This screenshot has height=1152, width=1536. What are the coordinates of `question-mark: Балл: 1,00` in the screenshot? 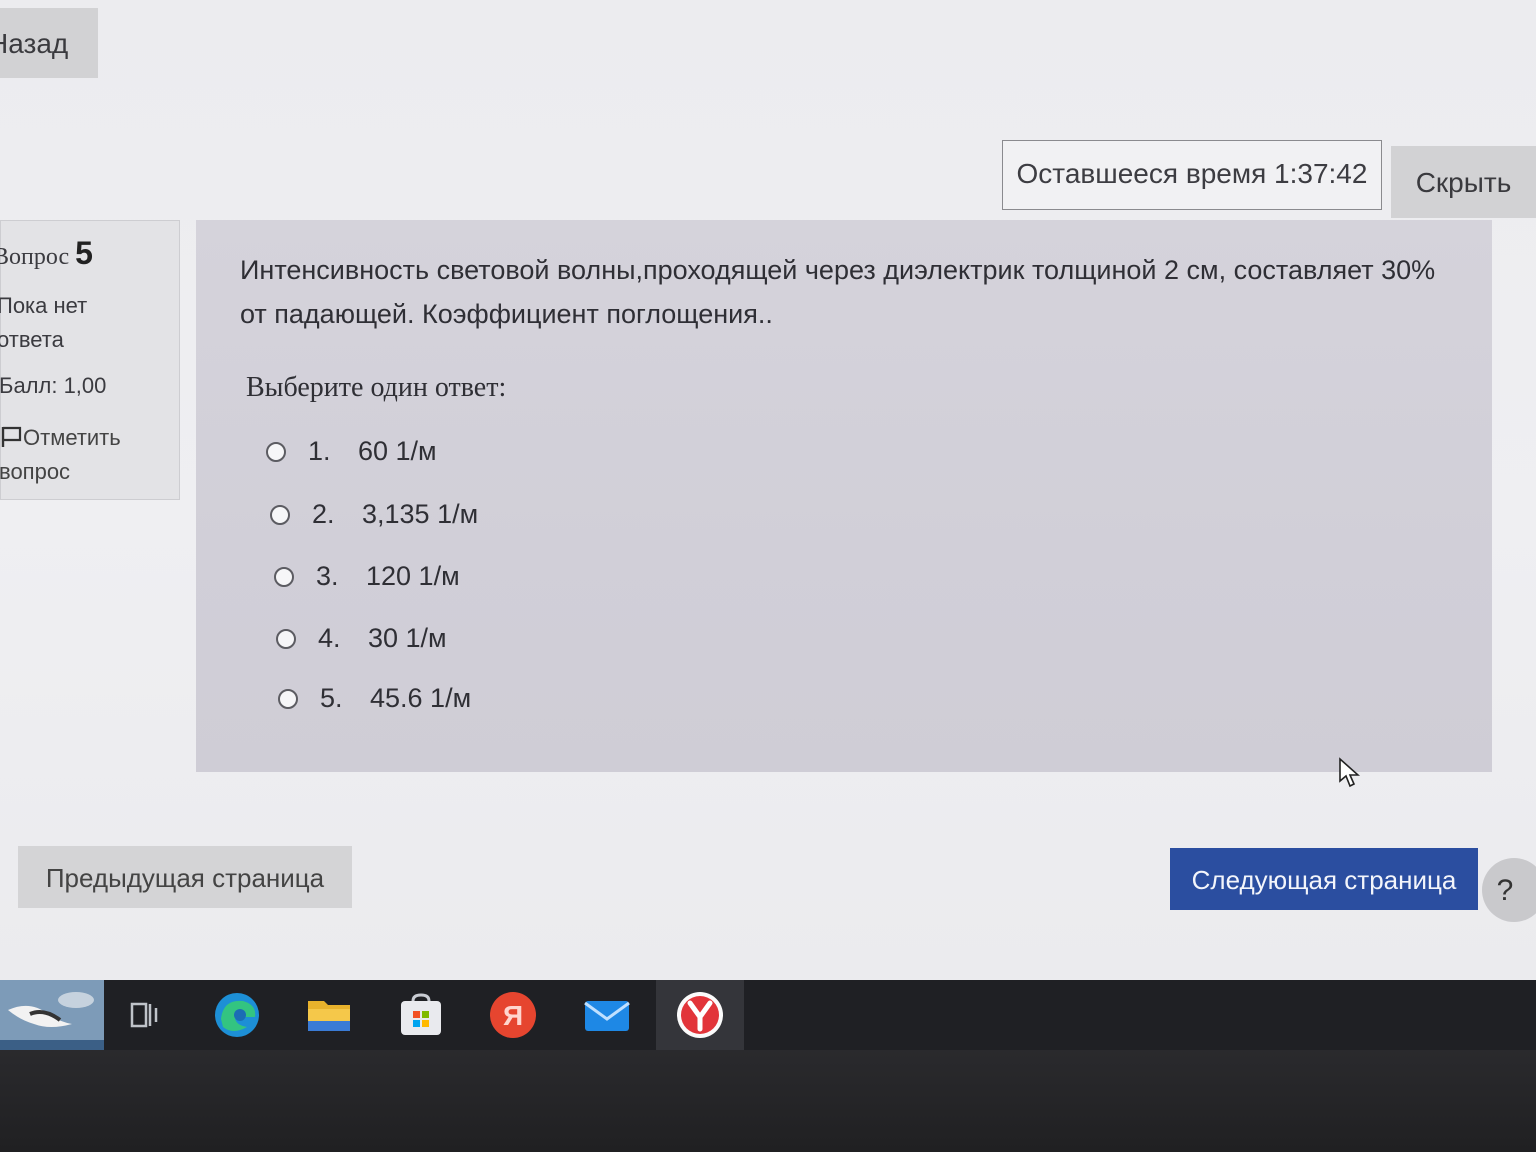 It's located at (53, 385).